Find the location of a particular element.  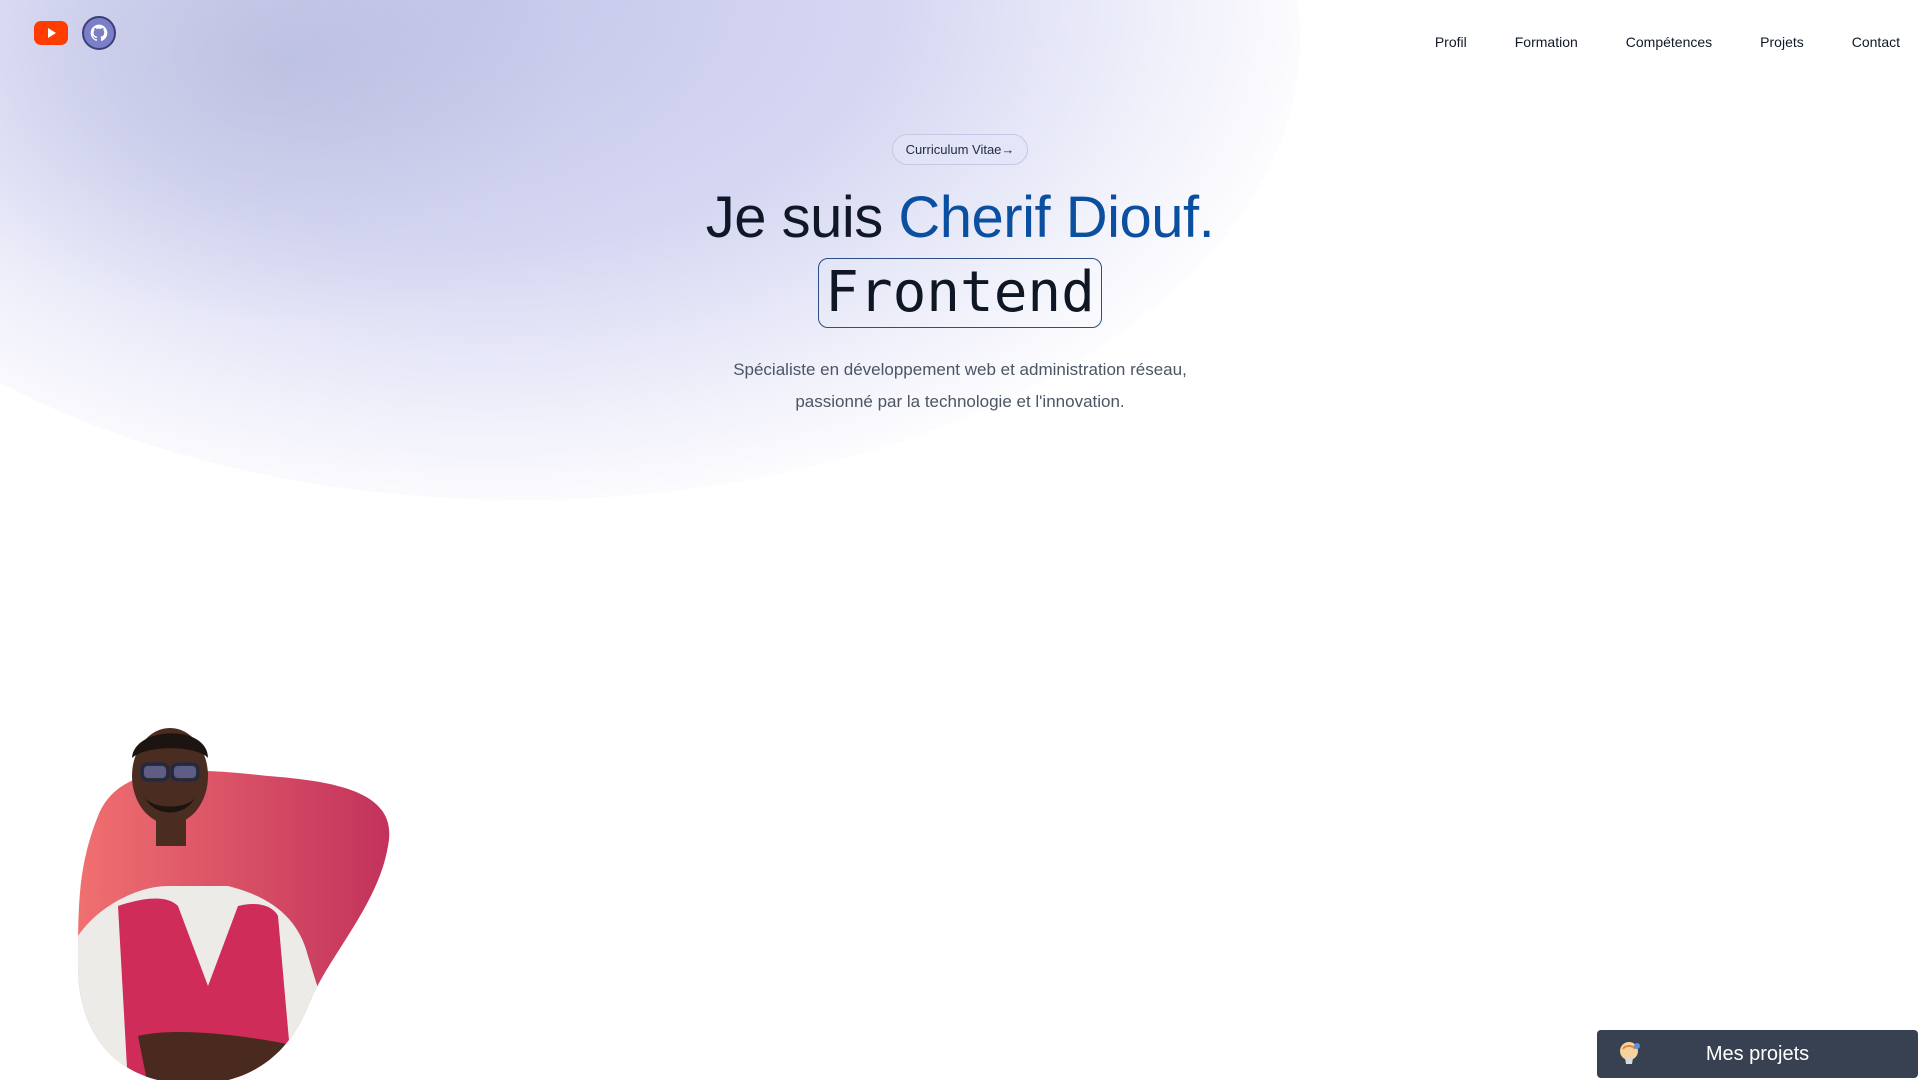

arrow-right-icon: → is located at coordinates (1008, 149).